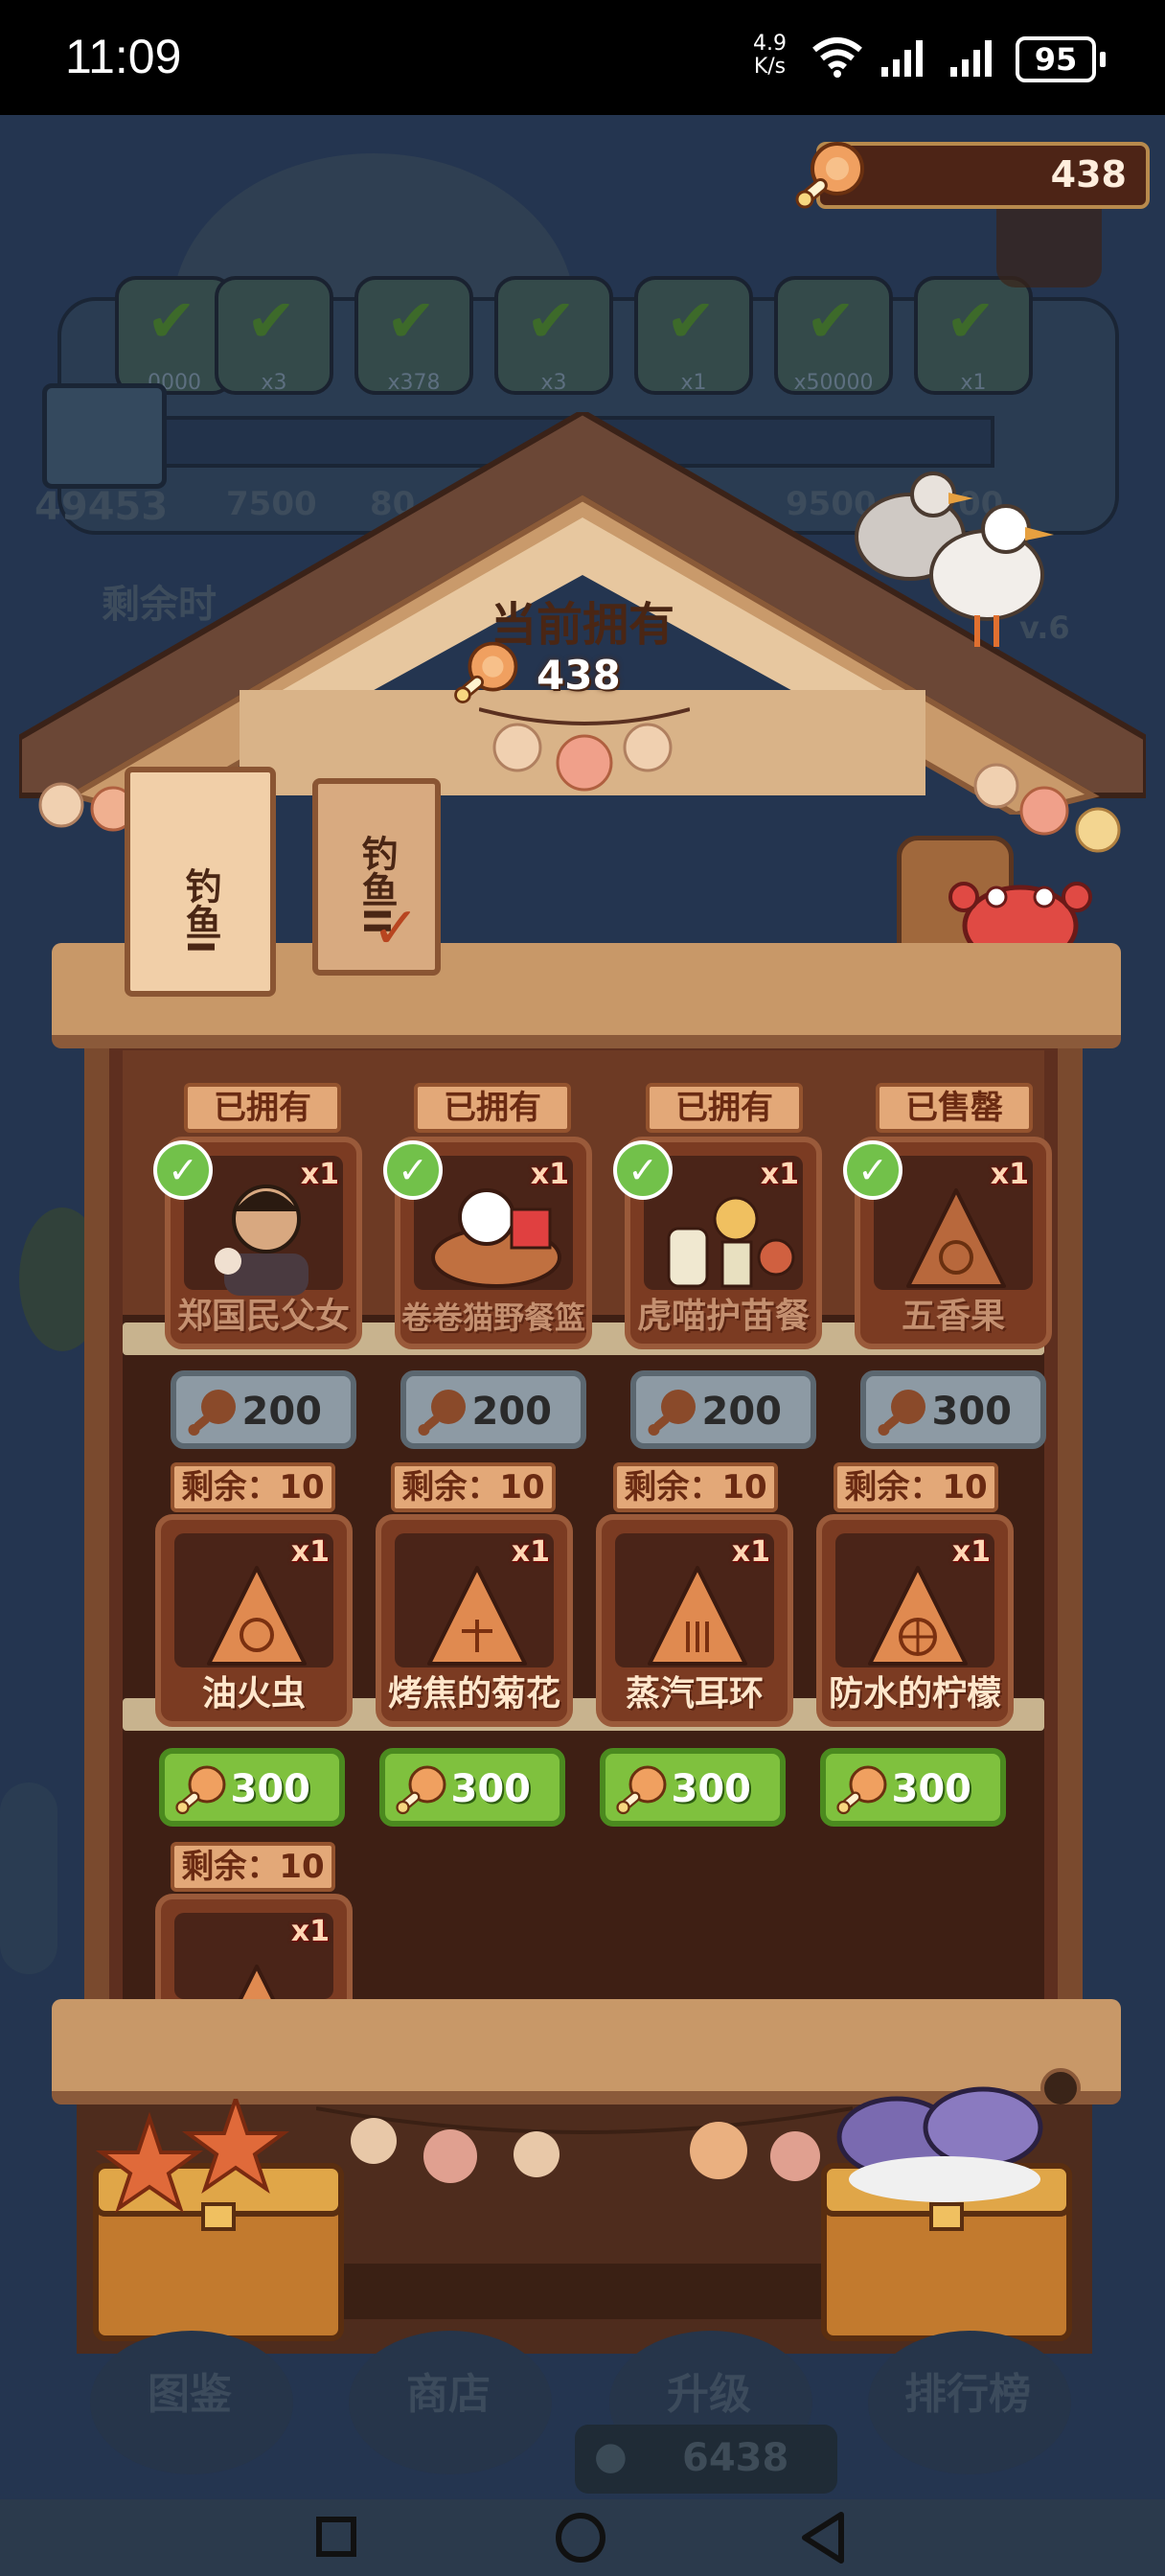  What do you see at coordinates (837, 57) in the screenshot?
I see `wifi-icon` at bounding box center [837, 57].